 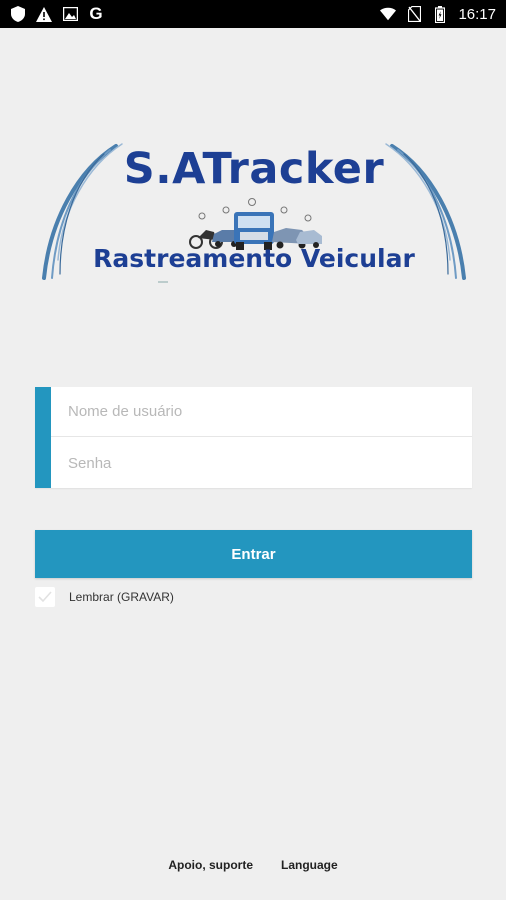 What do you see at coordinates (18, 14) in the screenshot?
I see `shield-icon` at bounding box center [18, 14].